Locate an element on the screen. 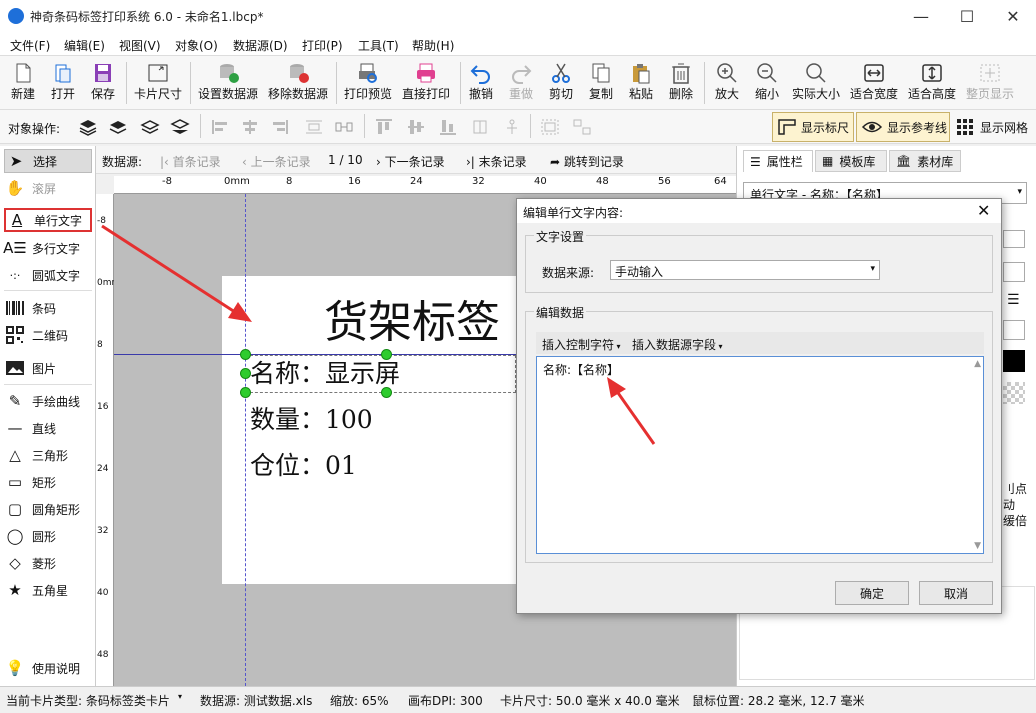 Image resolution: width=1036 pixels, height=713 pixels. align-top-icon is located at coordinates (384, 127).